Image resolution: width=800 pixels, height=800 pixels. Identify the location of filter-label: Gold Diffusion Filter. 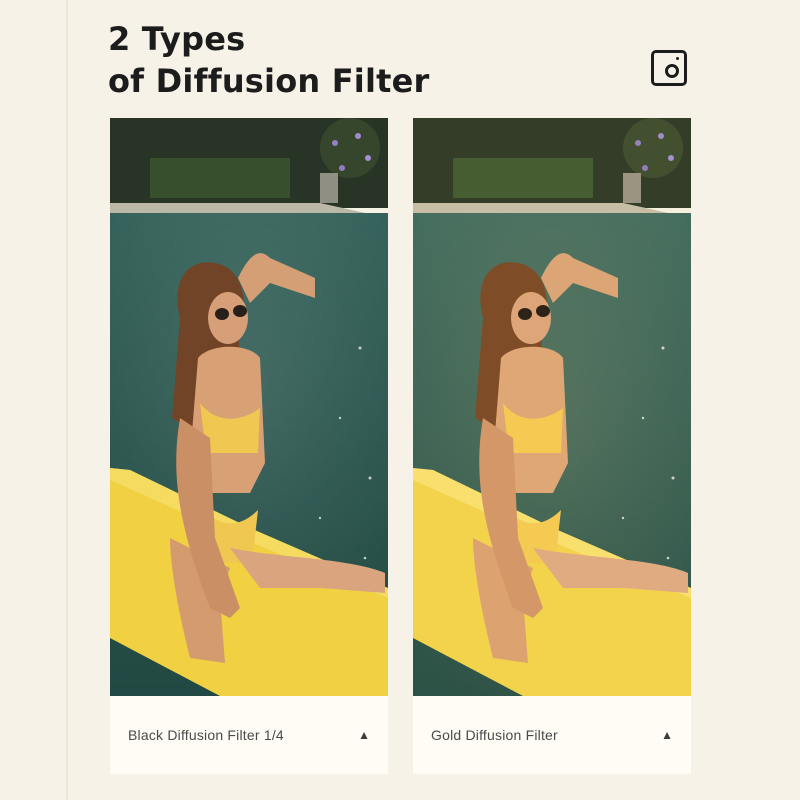
(494, 735).